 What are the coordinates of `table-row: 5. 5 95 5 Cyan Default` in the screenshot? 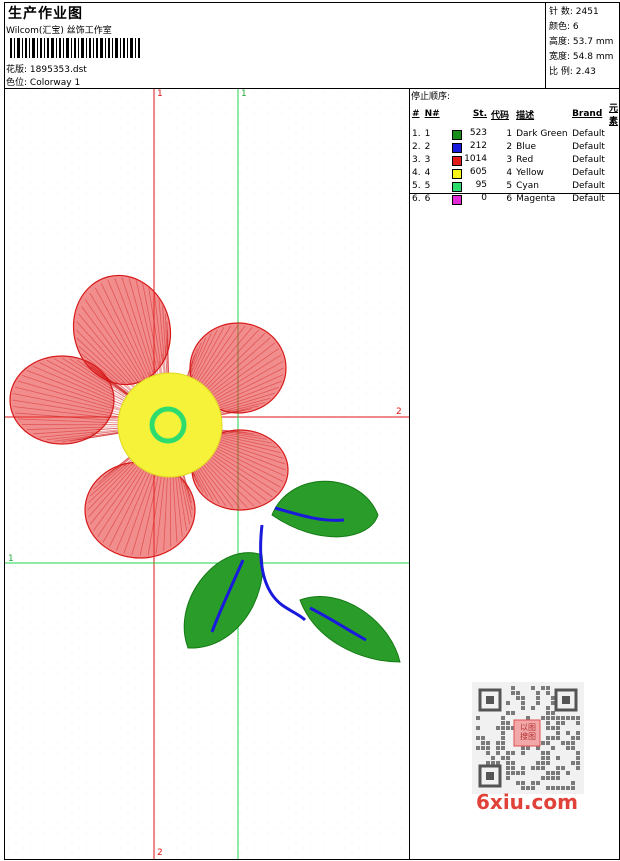 It's located at (515, 185).